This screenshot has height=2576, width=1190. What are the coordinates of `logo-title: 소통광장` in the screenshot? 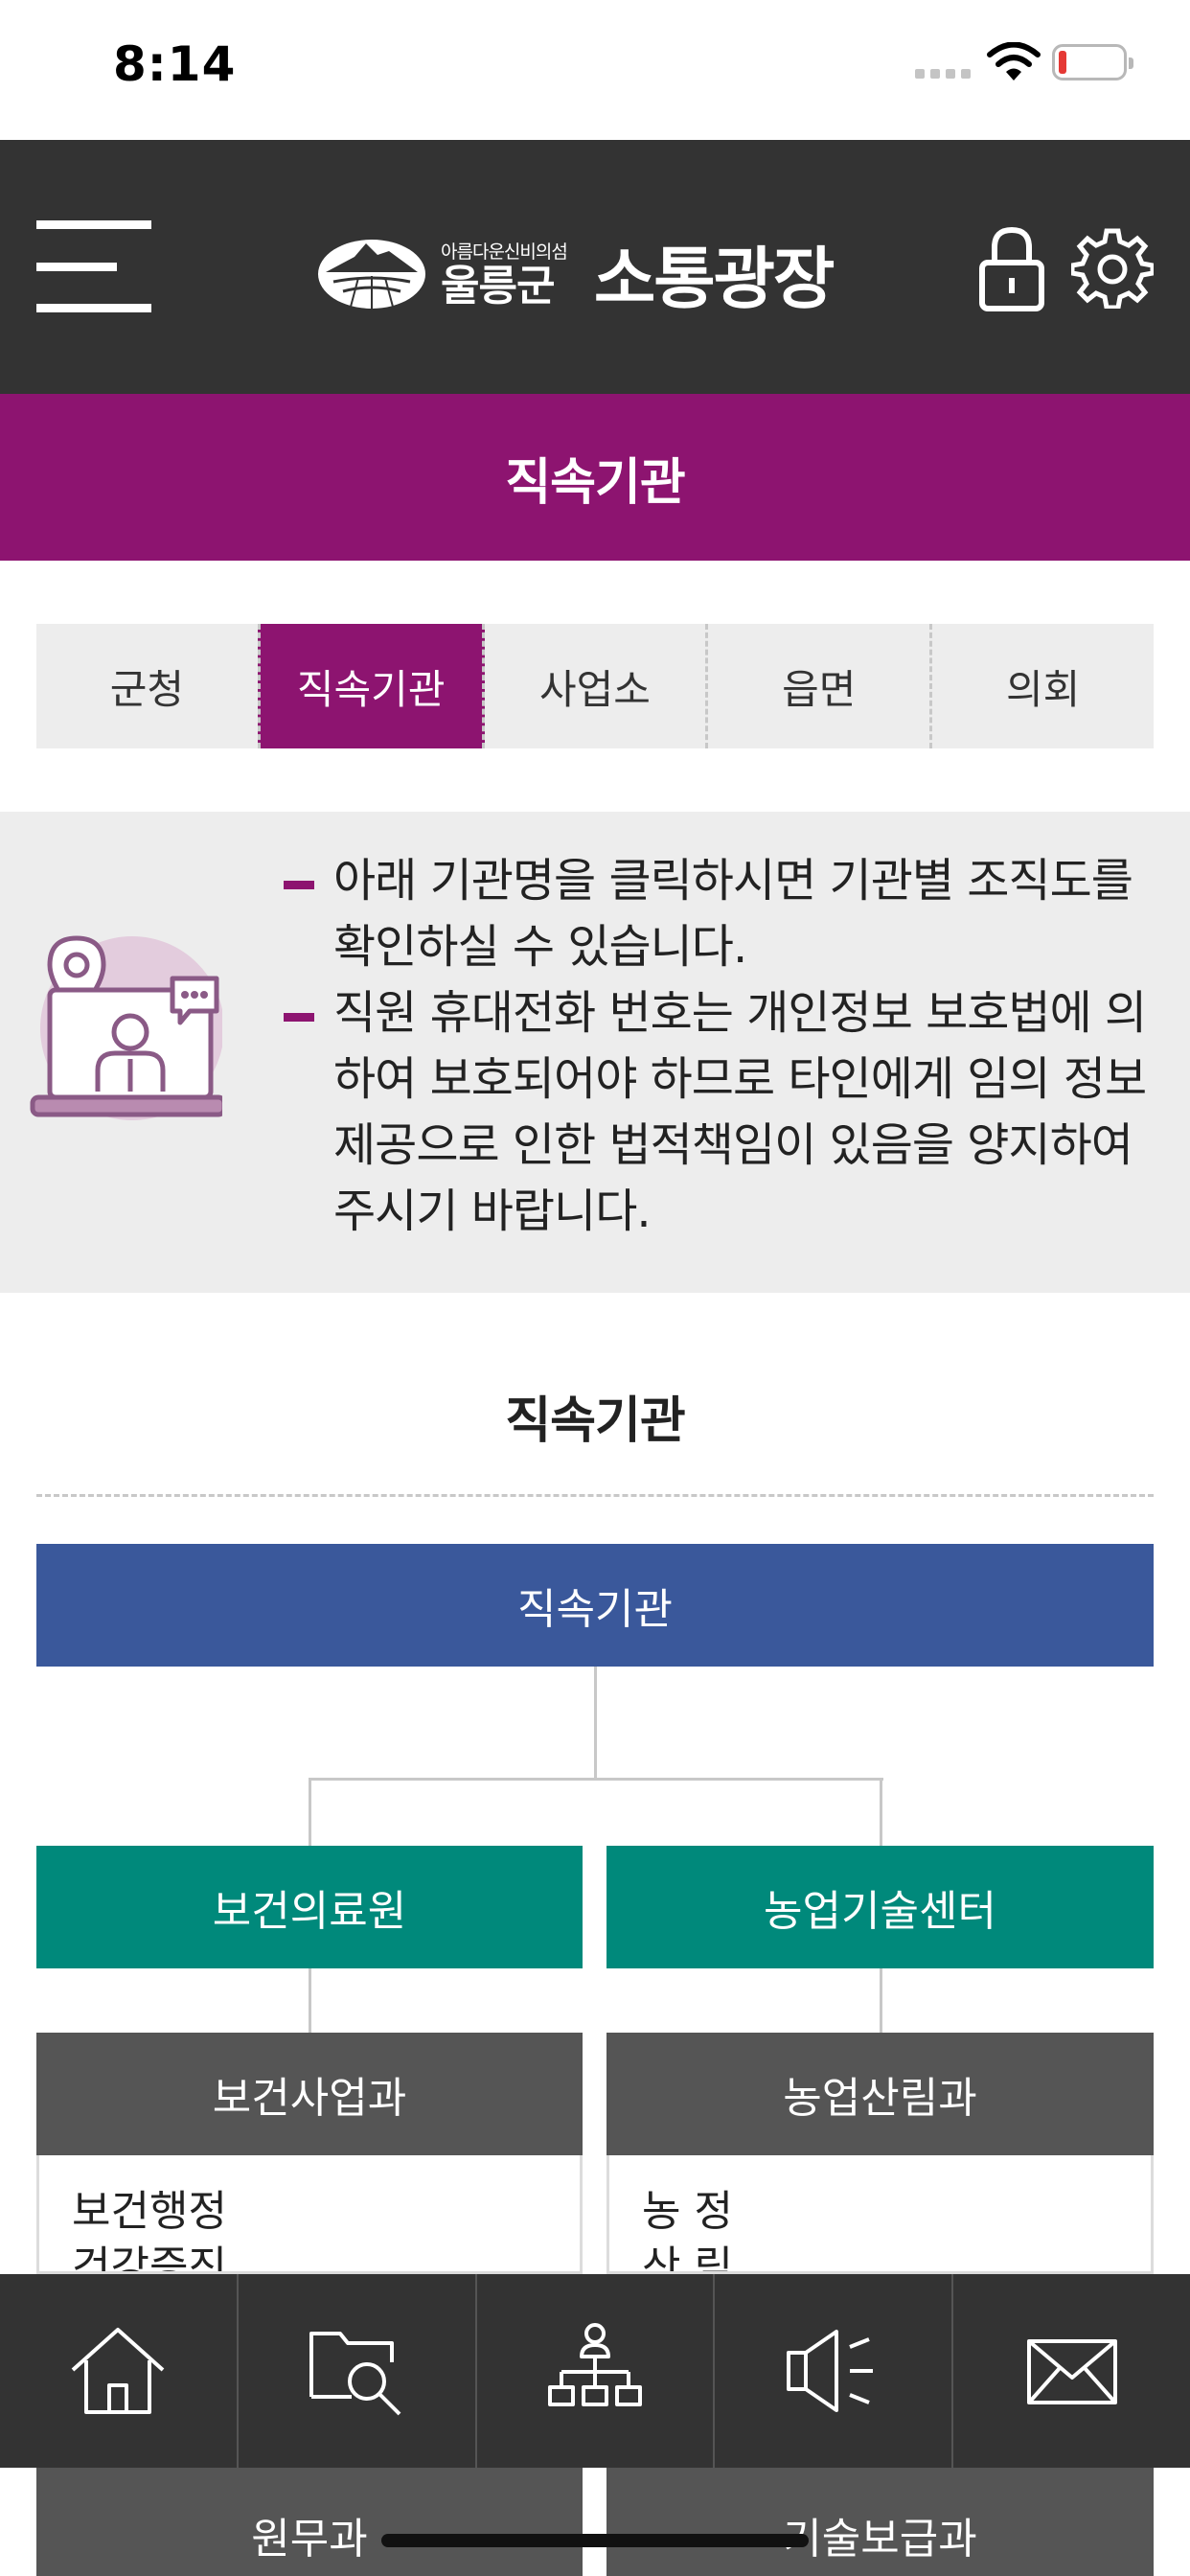 It's located at (714, 278).